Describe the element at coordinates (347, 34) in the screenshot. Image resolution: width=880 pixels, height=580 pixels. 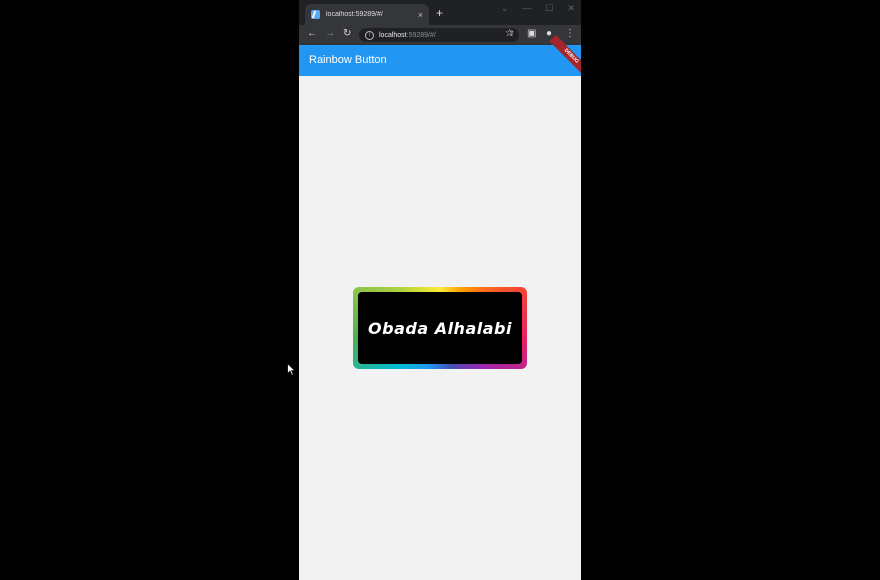
I see `reload-icon: ↻` at that location.